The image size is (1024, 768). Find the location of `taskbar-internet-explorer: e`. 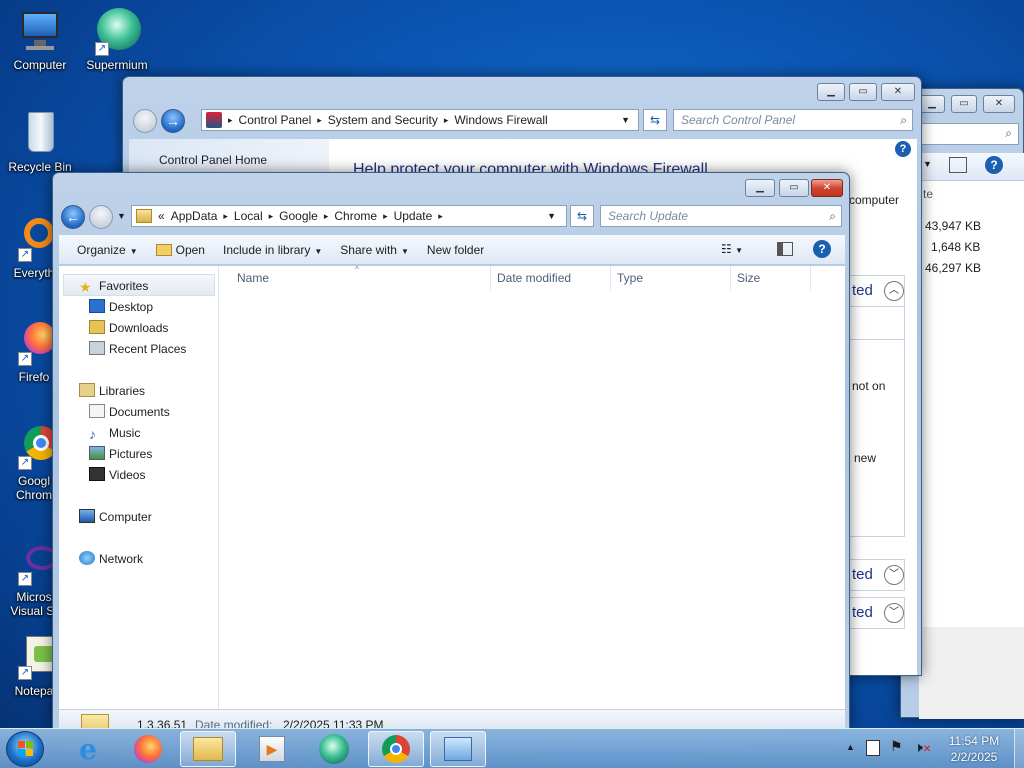

taskbar-internet-explorer: e is located at coordinates (88, 749).